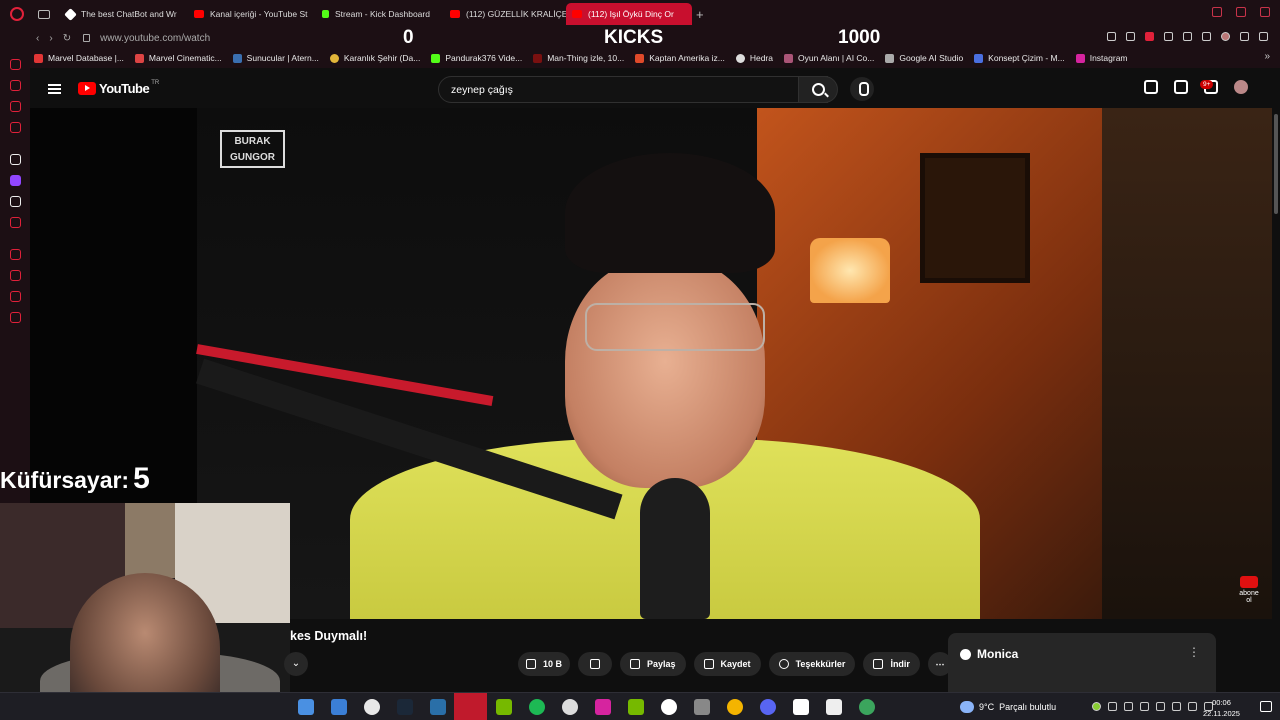 The image size is (1280, 720). What do you see at coordinates (67, 38) in the screenshot?
I see `reload-button: ↻` at bounding box center [67, 38].